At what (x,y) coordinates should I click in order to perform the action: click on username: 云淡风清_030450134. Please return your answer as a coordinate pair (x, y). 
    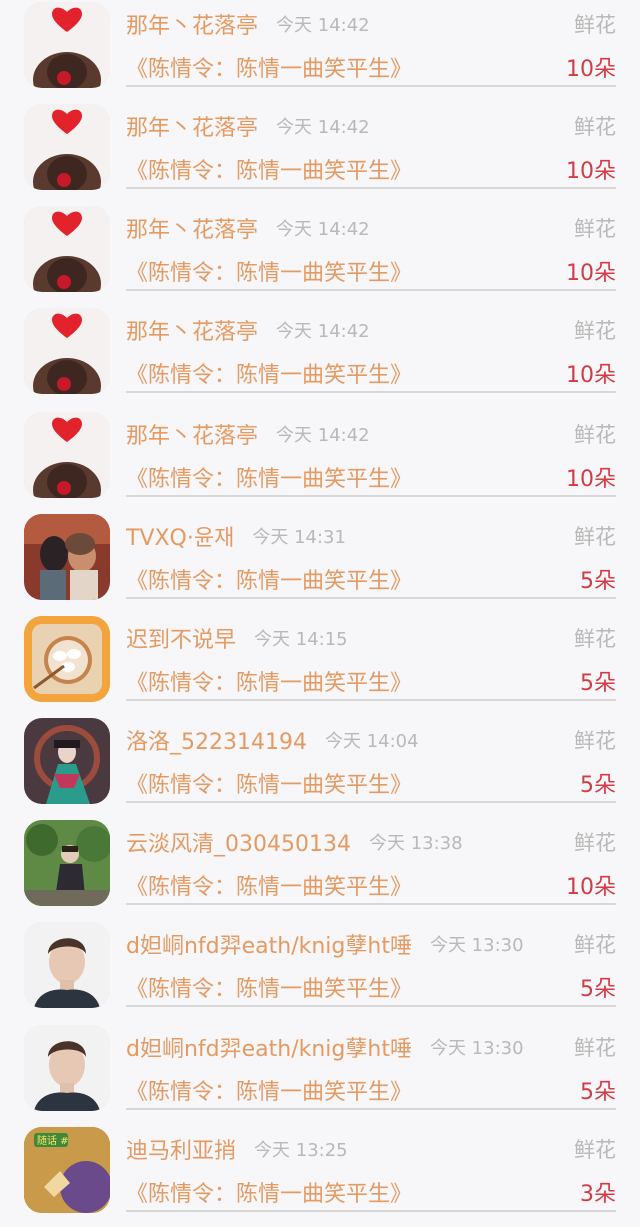
    Looking at the image, I should click on (238, 842).